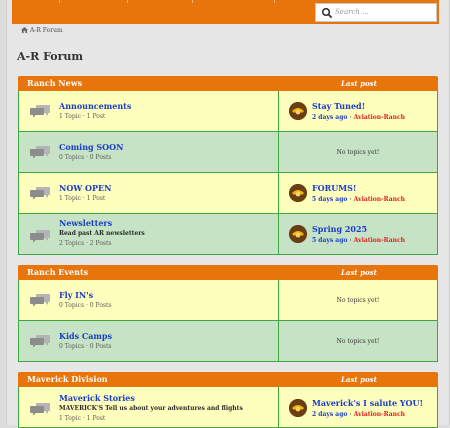 The height and width of the screenshot is (428, 450). What do you see at coordinates (228, 379) in the screenshot?
I see `category-header: Maverick Division Last post` at bounding box center [228, 379].